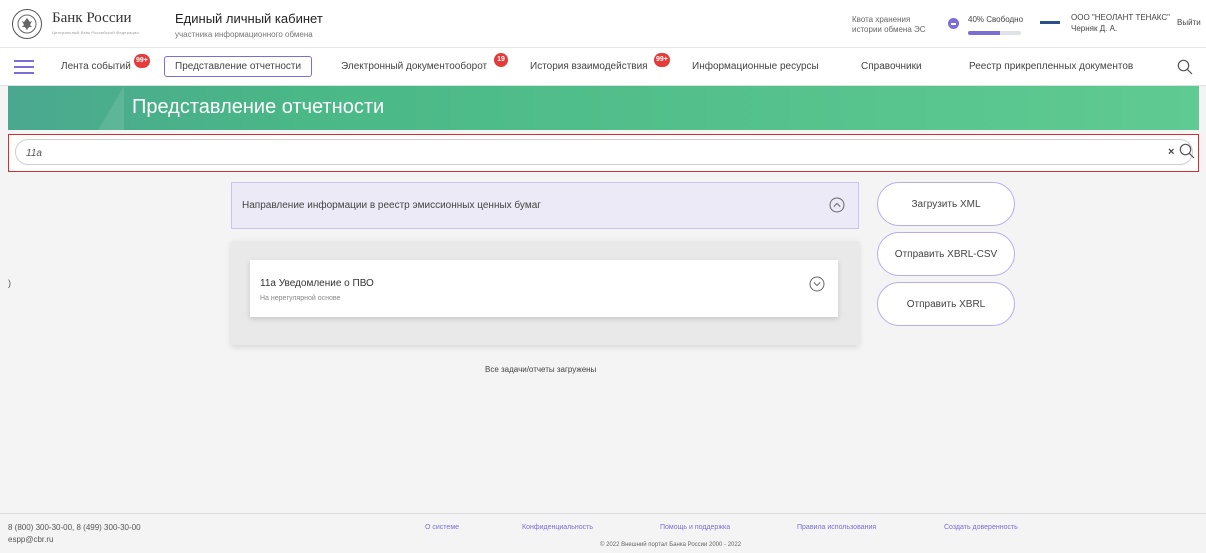  What do you see at coordinates (946, 204) in the screenshot?
I see `upload-xml-button: Загрузить XML` at bounding box center [946, 204].